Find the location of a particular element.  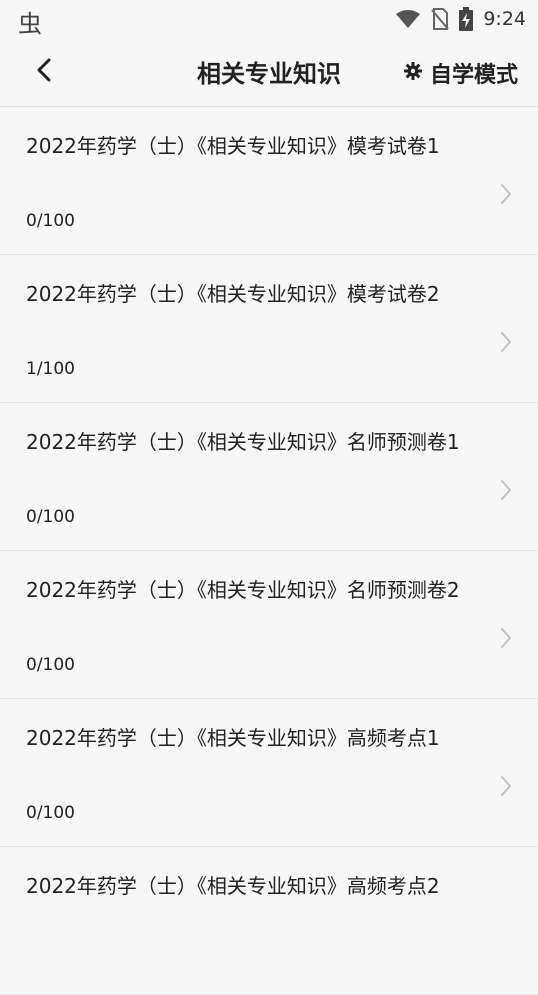

status-icons: 9:24 is located at coordinates (460, 19).